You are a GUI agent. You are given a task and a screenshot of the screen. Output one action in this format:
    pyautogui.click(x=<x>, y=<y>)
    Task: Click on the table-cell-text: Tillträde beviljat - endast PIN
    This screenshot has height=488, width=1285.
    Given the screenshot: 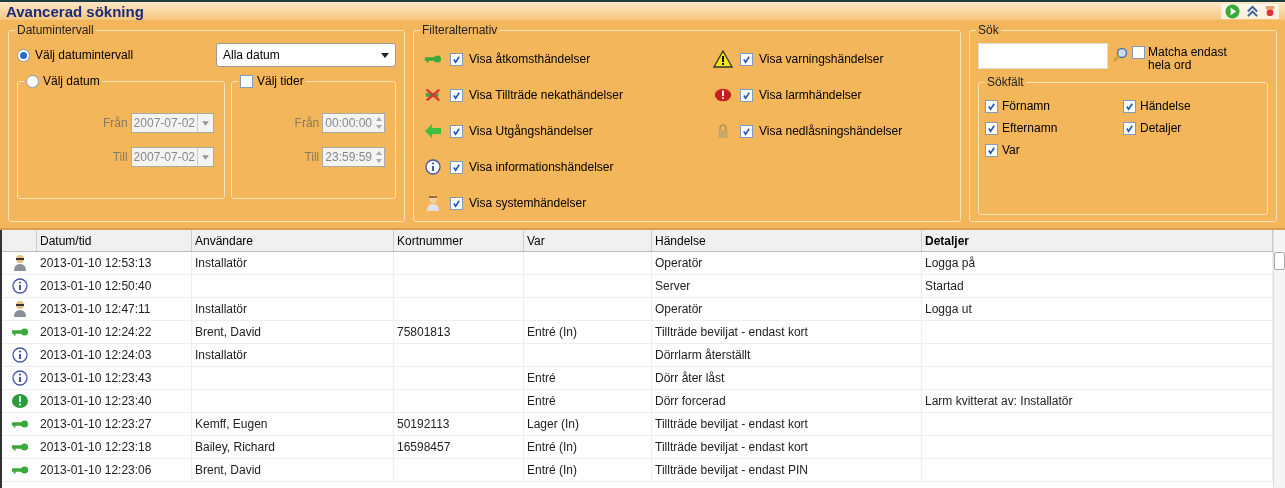 What is the action you would take?
    pyautogui.click(x=731, y=470)
    